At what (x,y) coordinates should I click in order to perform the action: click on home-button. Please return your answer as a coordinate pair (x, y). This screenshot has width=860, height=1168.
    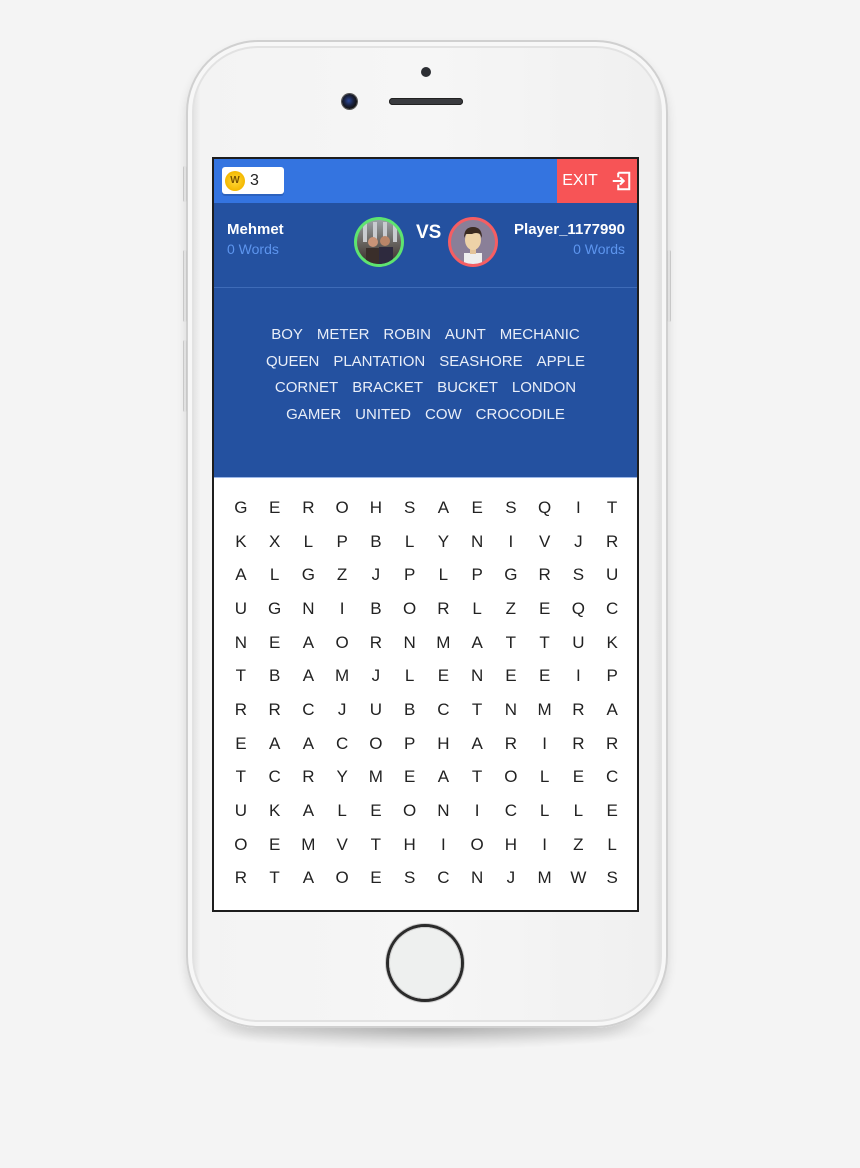
    Looking at the image, I should click on (425, 963).